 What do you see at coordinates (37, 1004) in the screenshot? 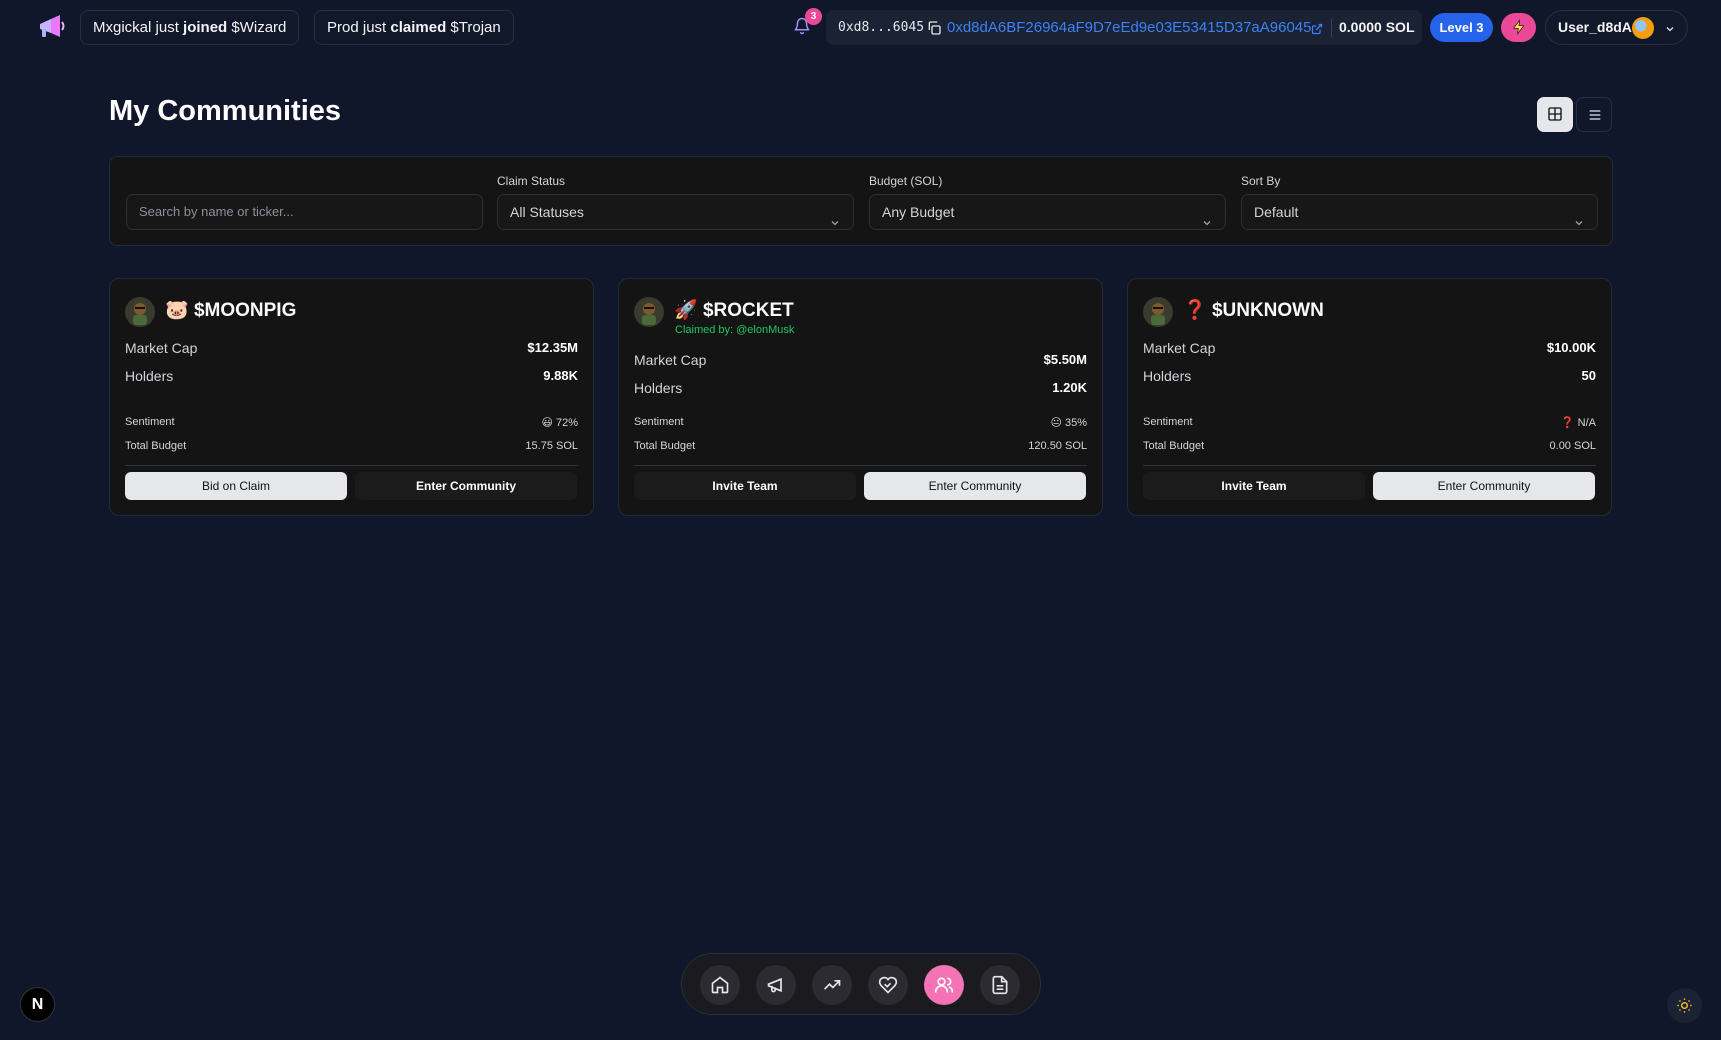
I see `dev-tools-badge: N` at bounding box center [37, 1004].